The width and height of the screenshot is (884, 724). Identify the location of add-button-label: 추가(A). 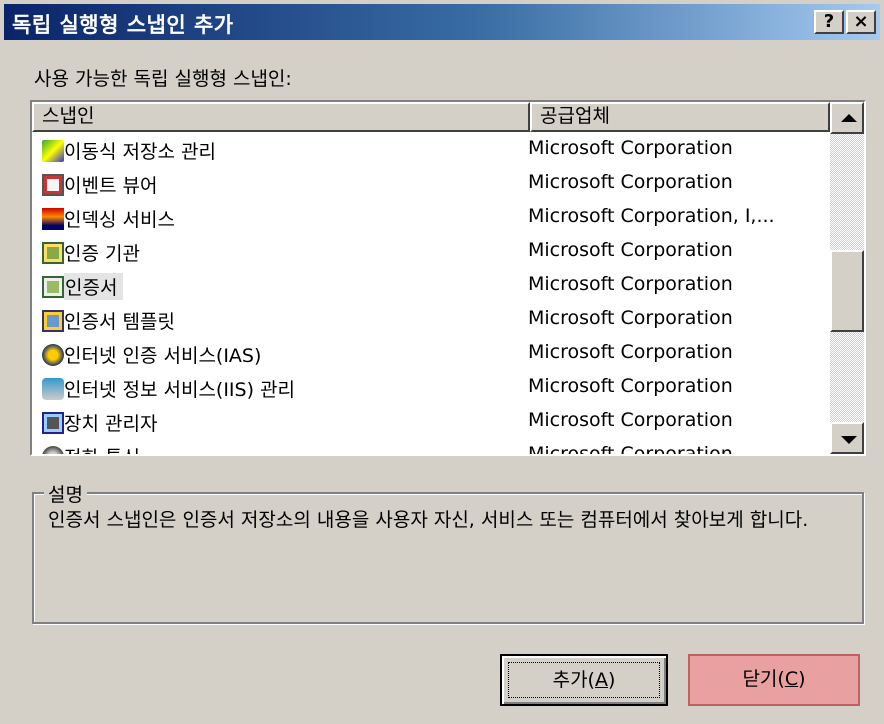
(584, 680).